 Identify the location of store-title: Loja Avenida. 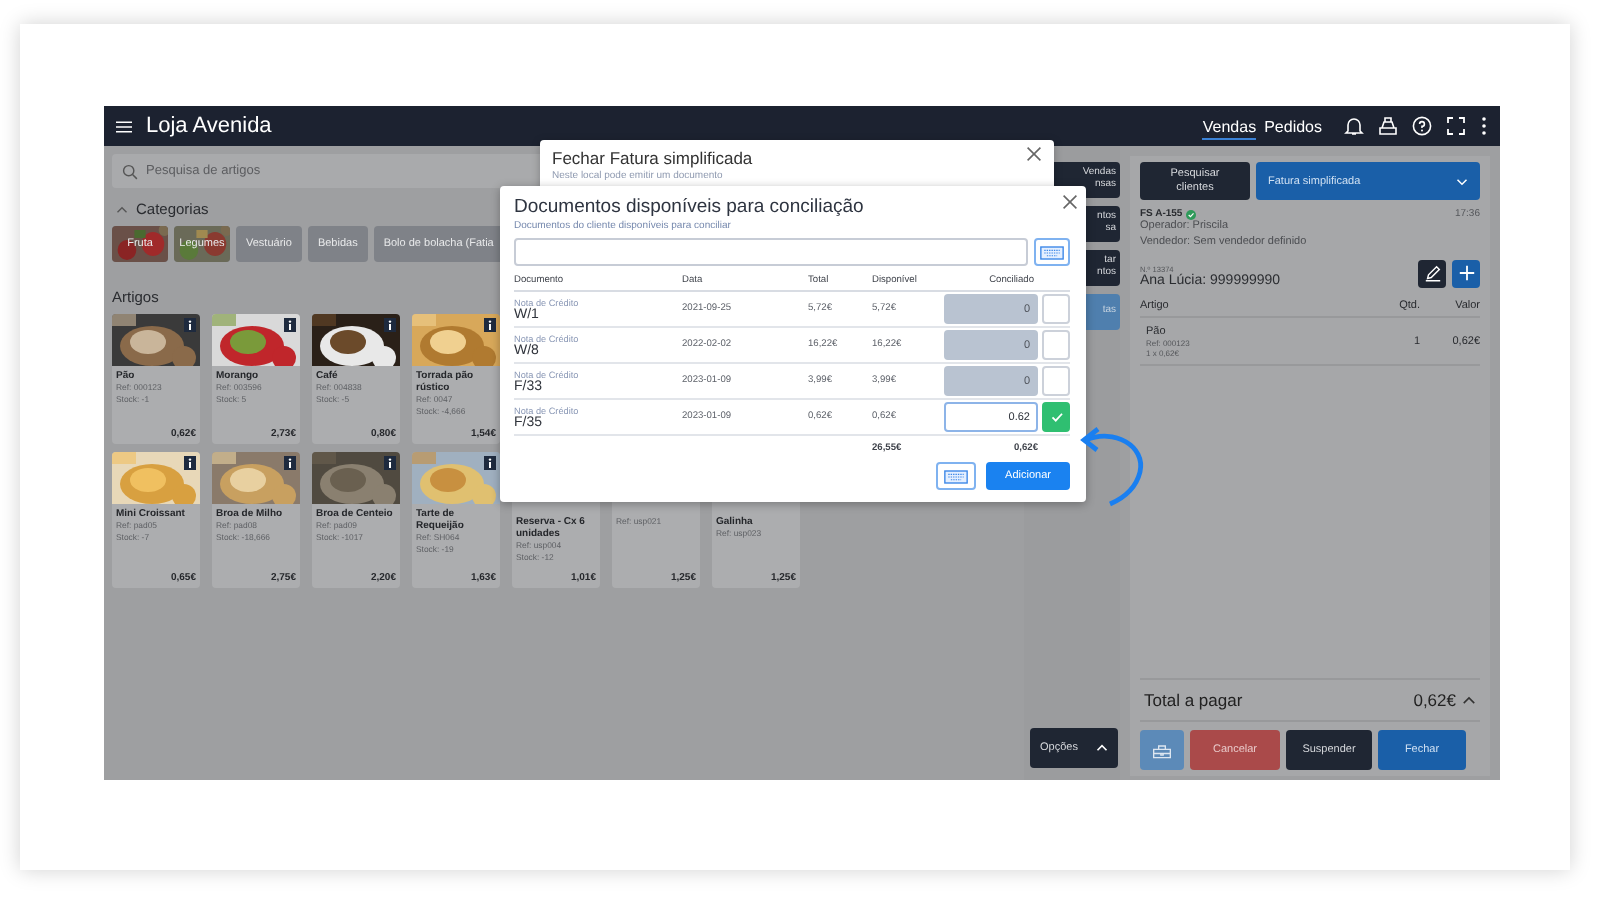
(209, 126).